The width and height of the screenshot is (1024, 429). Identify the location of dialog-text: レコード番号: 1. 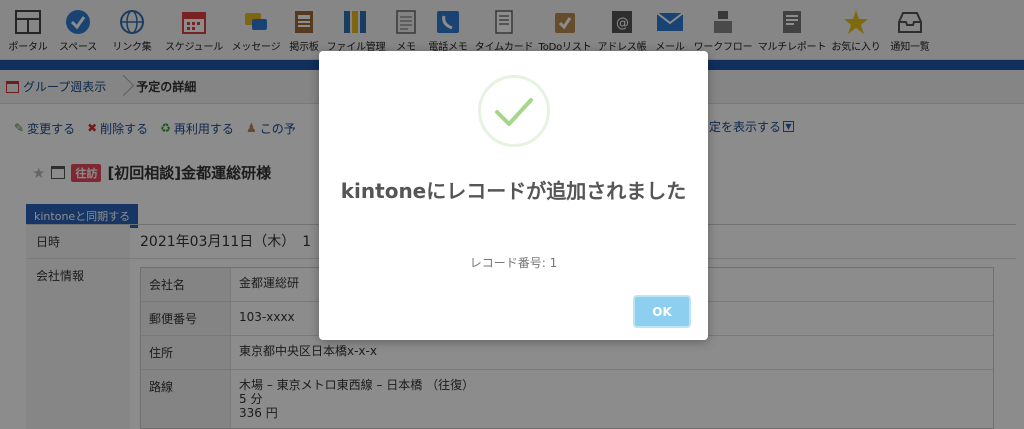
(513, 263).